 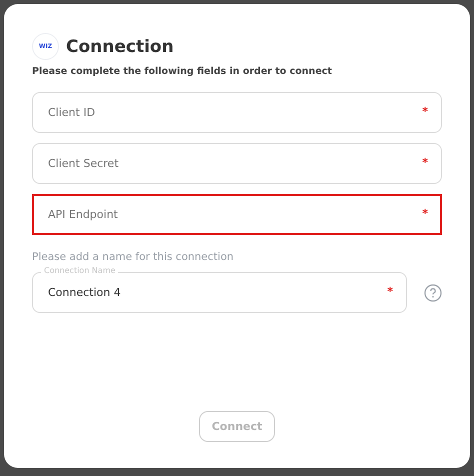 What do you see at coordinates (182, 71) in the screenshot?
I see `instructions-text: Please complete the following fields in order to connect` at bounding box center [182, 71].